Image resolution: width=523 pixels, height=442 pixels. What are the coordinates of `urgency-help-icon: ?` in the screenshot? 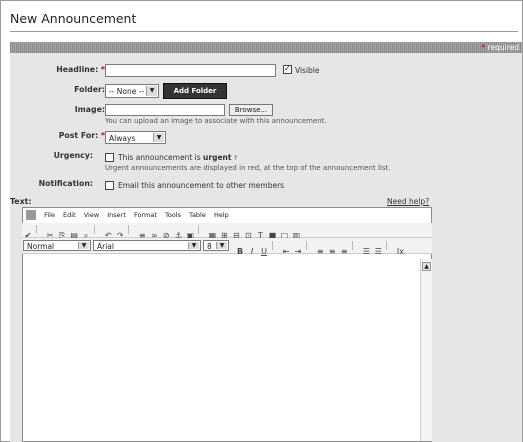 It's located at (235, 158).